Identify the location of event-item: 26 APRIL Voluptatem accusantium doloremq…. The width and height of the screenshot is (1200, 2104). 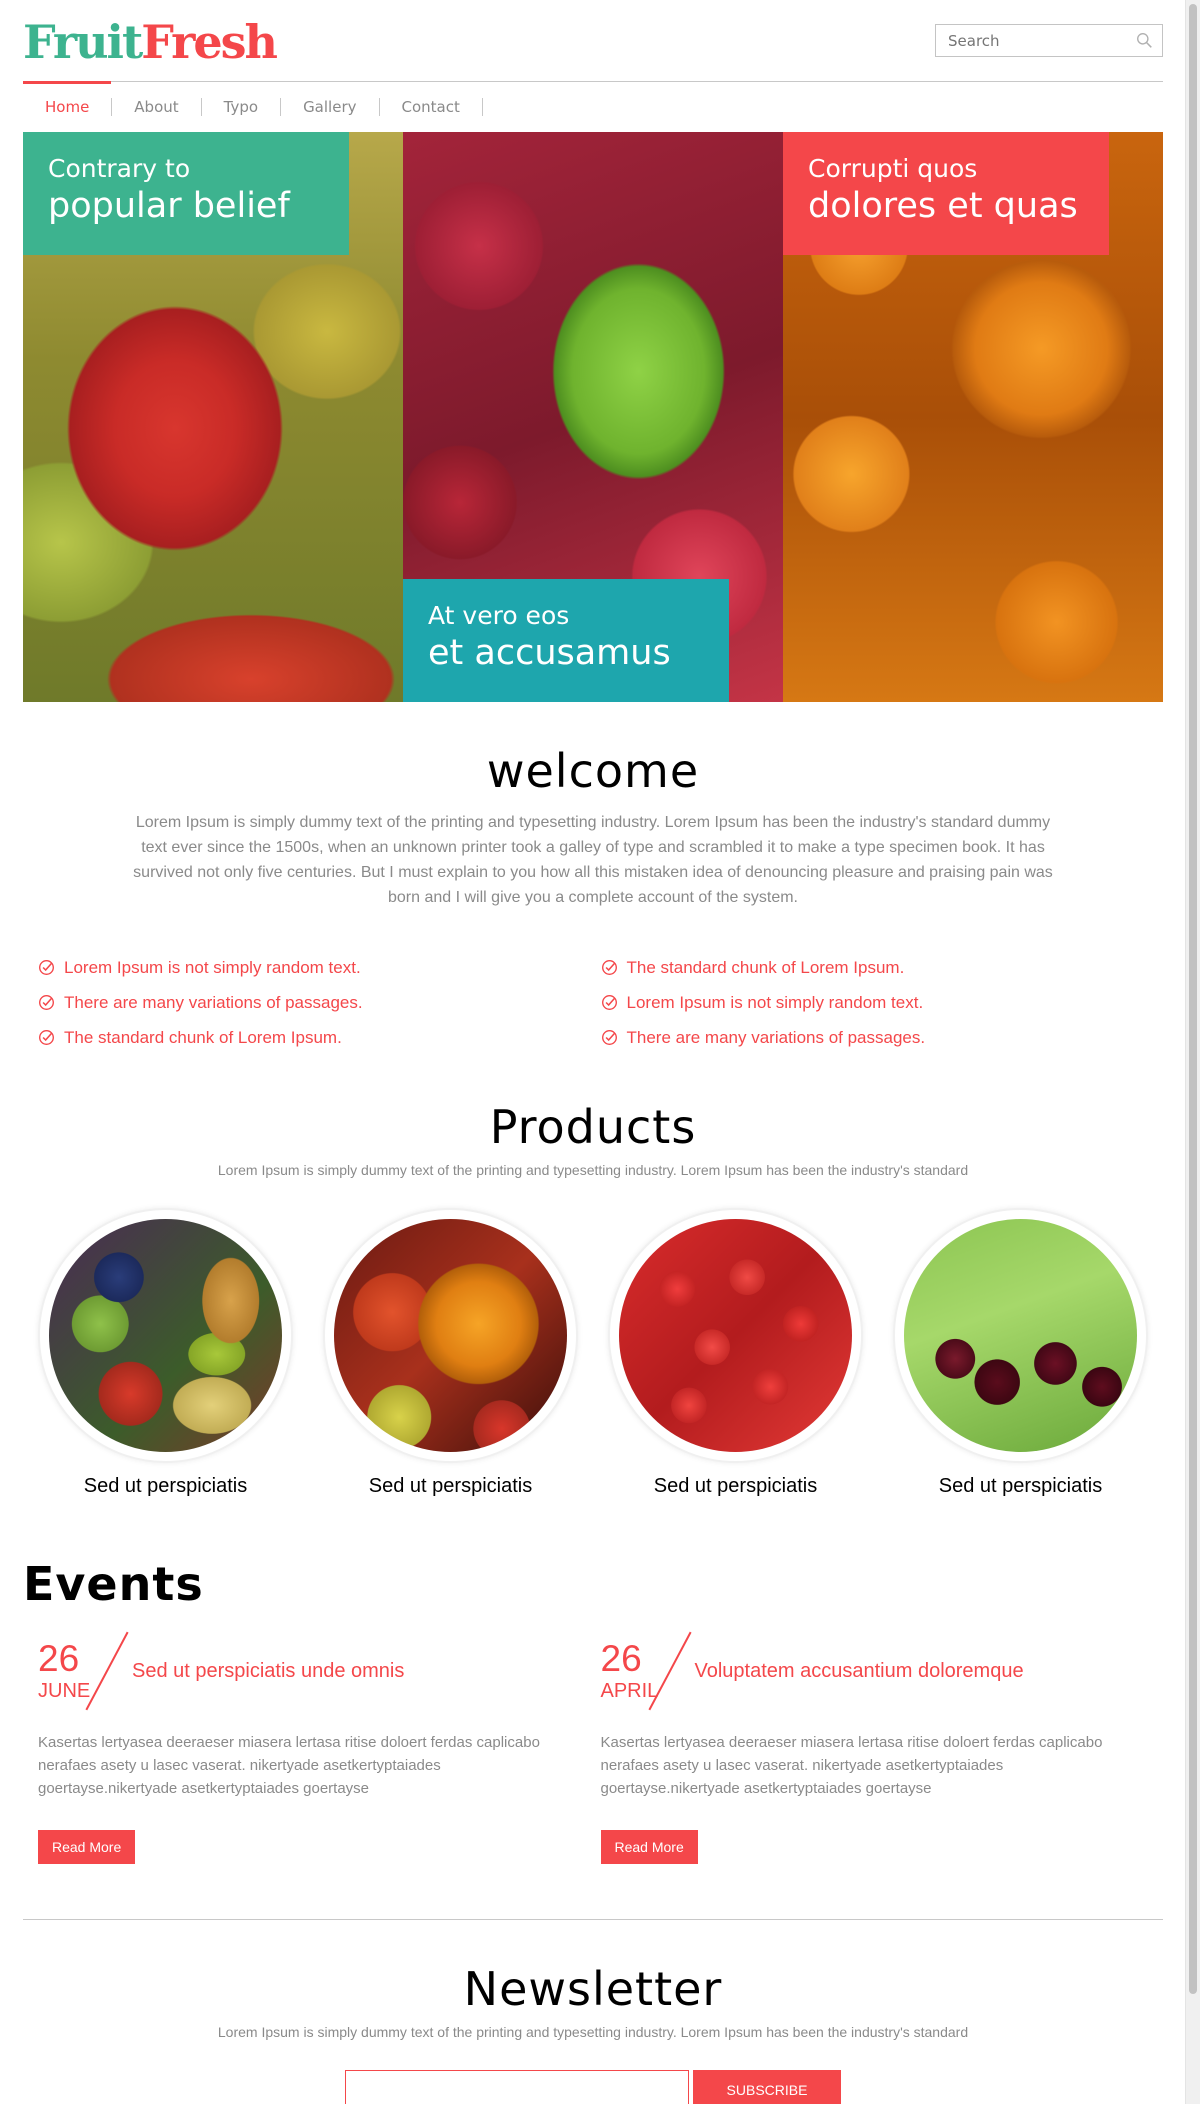
(882, 1747).